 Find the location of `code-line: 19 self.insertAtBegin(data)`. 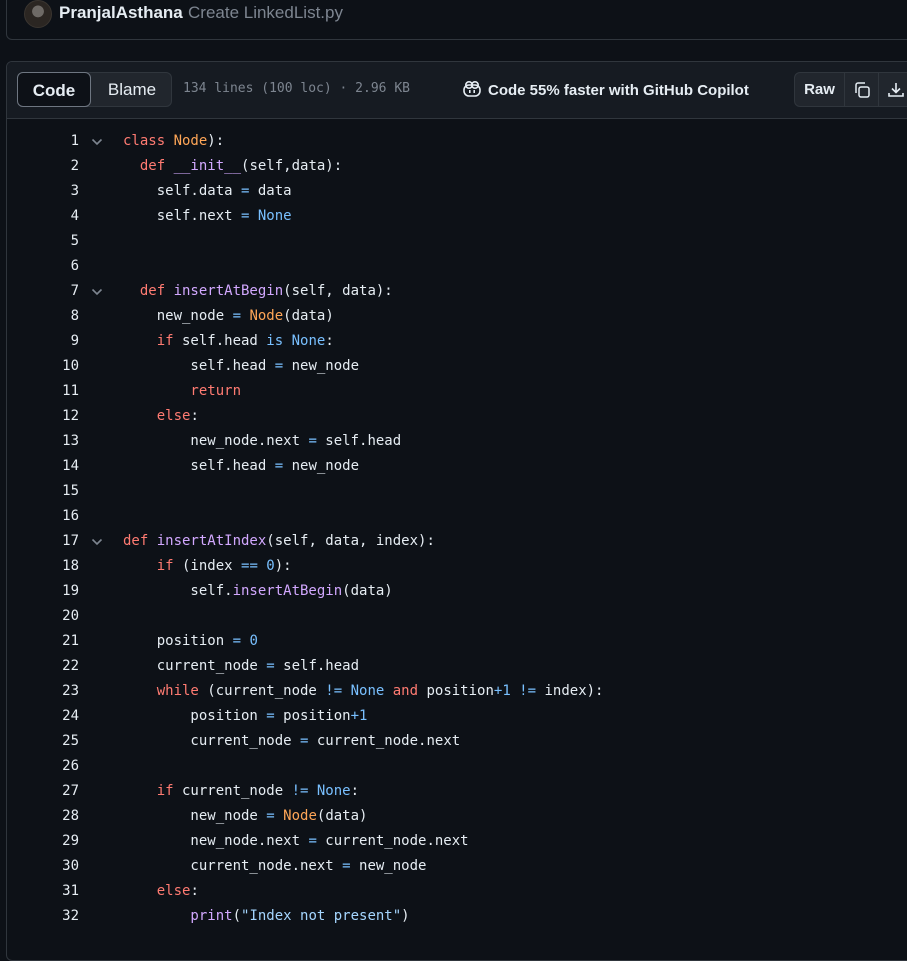

code-line: 19 self.insertAtBegin(data) is located at coordinates (457, 591).